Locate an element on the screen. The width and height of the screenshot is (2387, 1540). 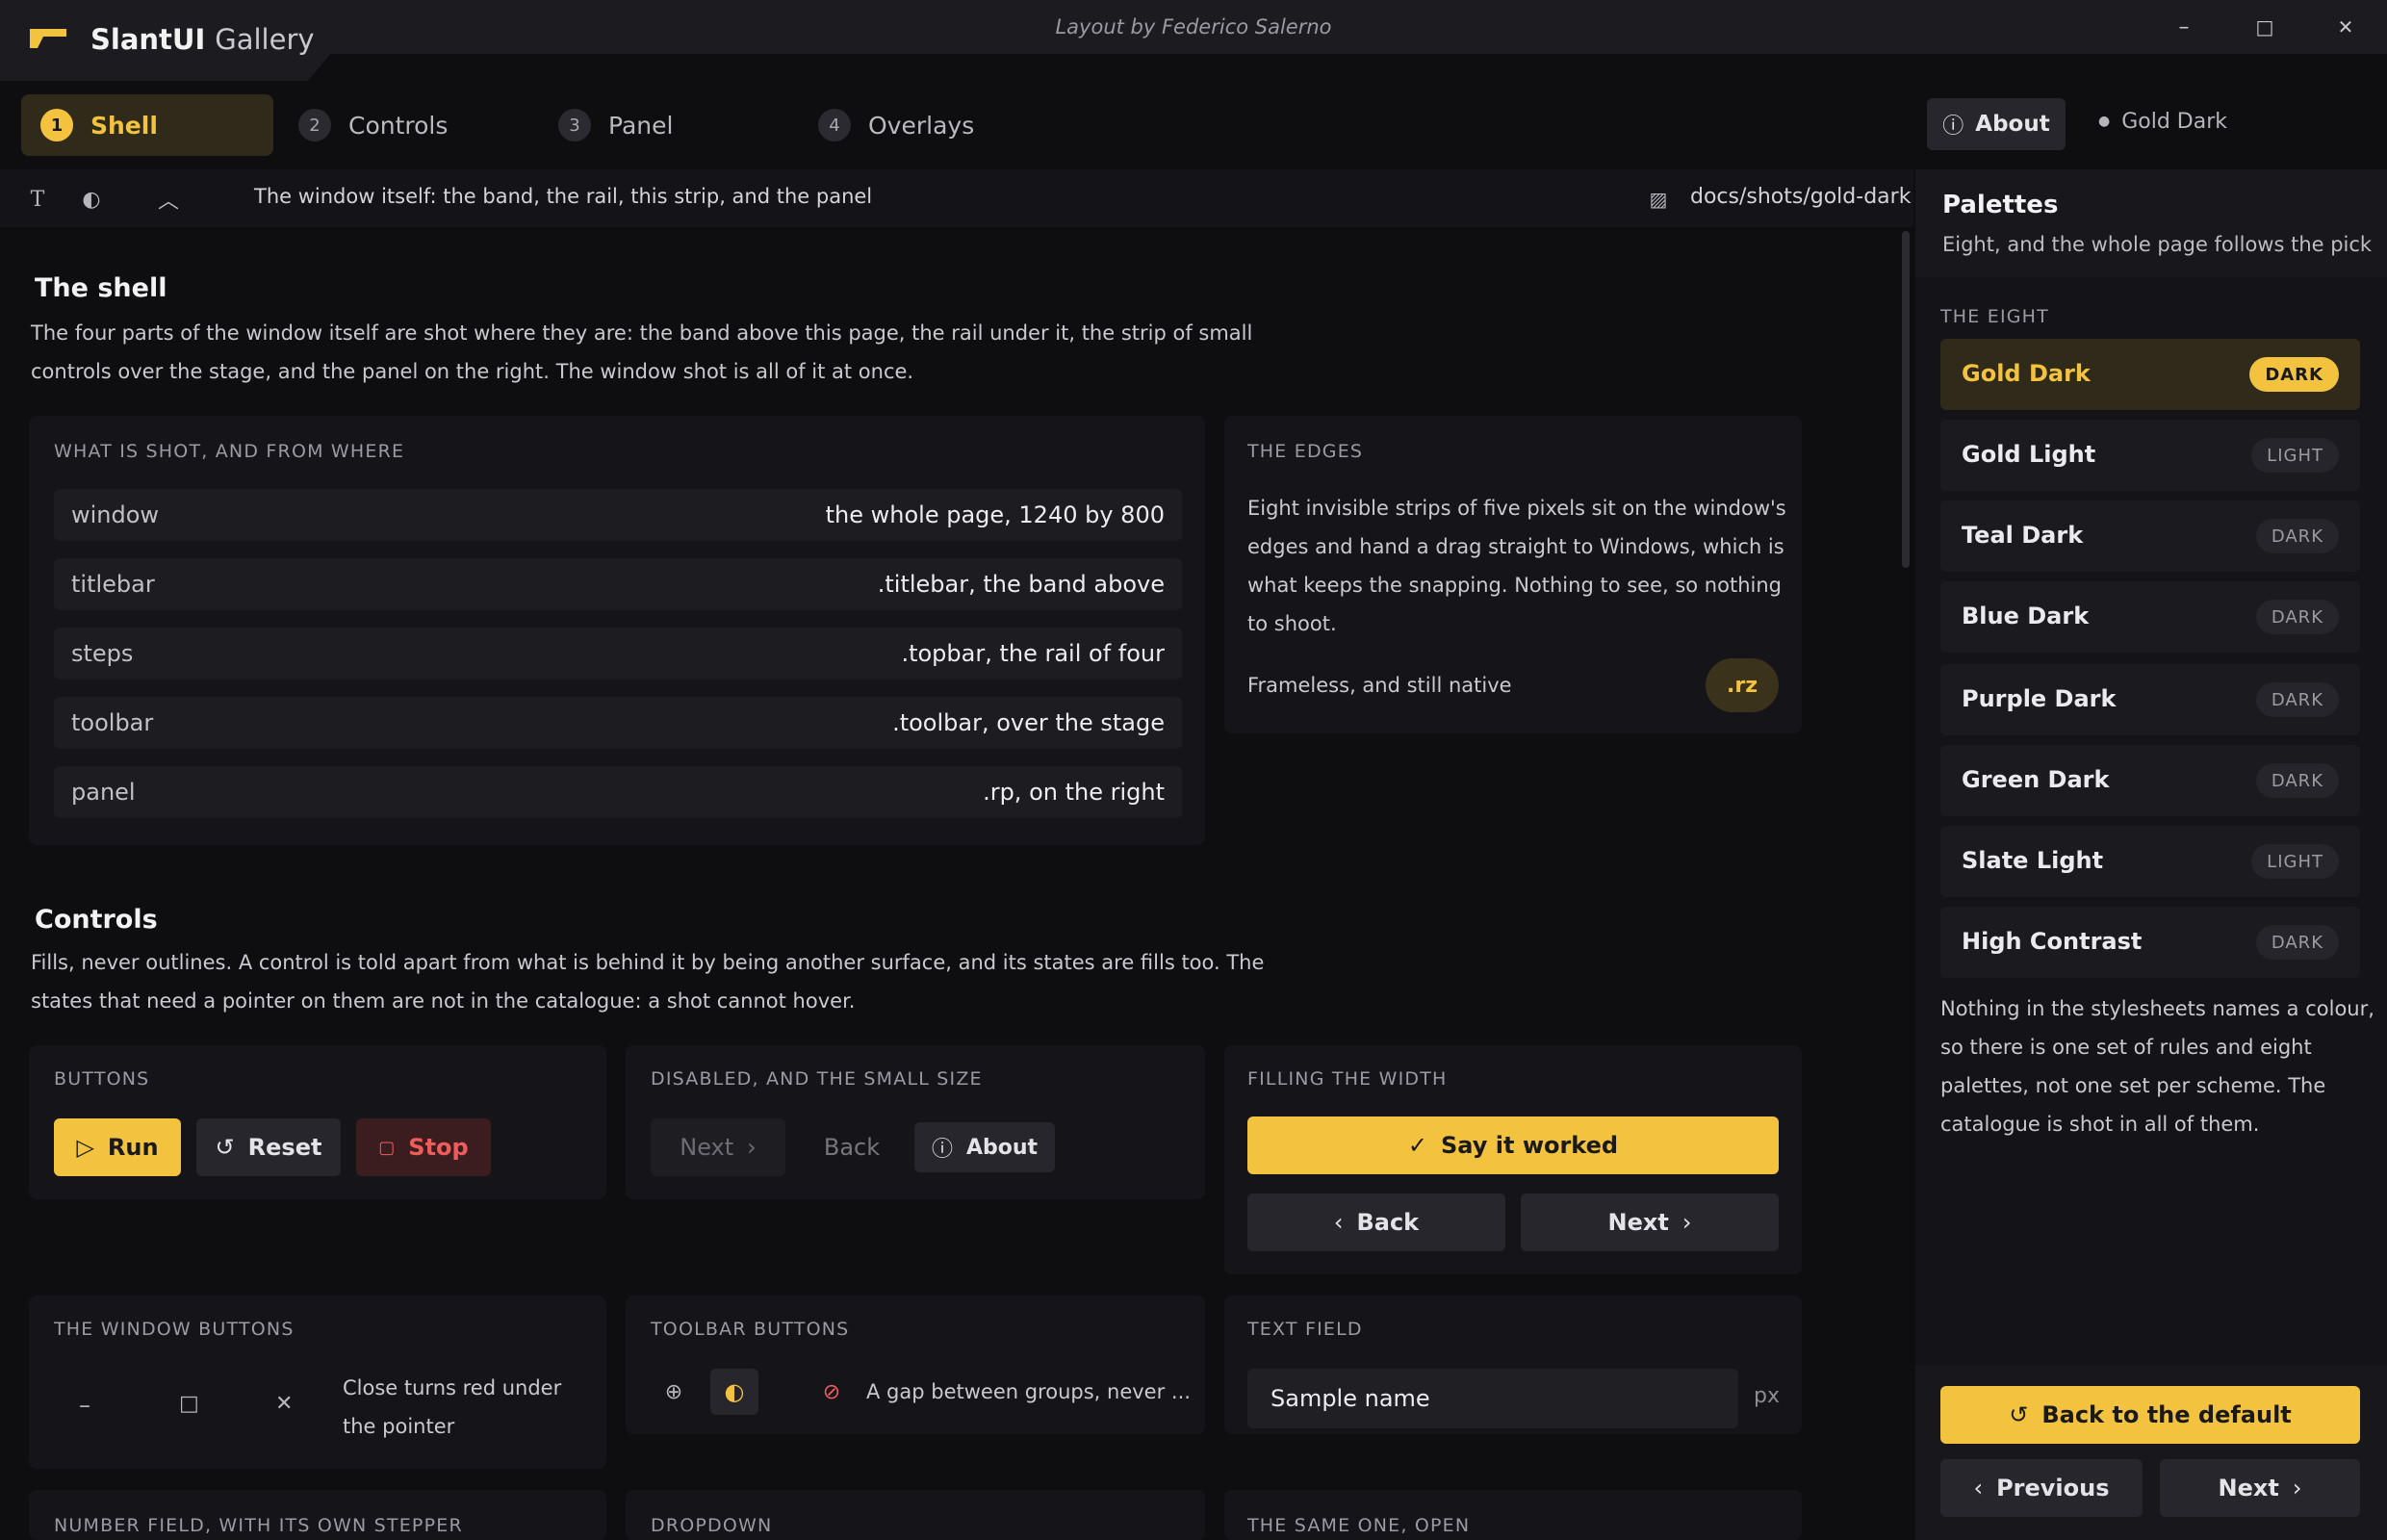
step-label: Overlays is located at coordinates (921, 125).